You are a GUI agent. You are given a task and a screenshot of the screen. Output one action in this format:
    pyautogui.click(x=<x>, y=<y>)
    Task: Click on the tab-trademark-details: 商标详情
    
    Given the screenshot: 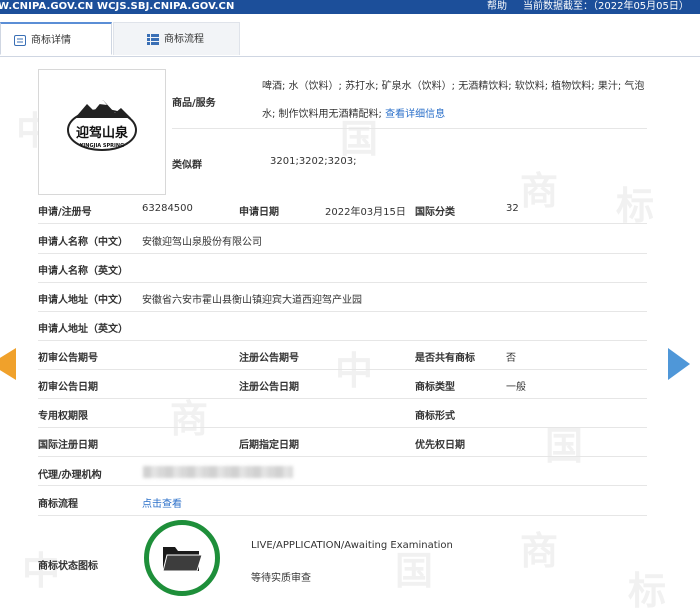 What is the action you would take?
    pyautogui.click(x=56, y=38)
    